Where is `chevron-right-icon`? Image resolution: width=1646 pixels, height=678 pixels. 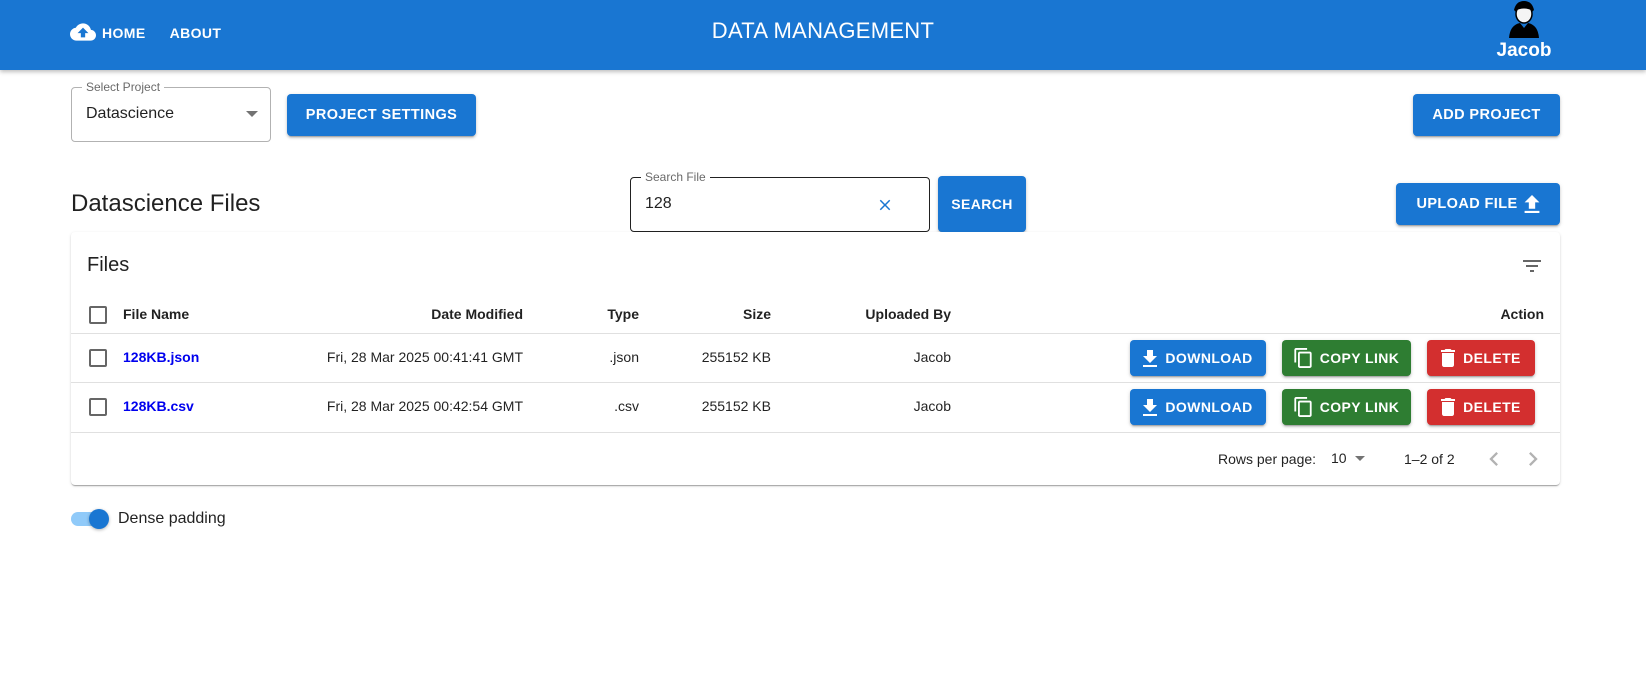 chevron-right-icon is located at coordinates (1533, 459).